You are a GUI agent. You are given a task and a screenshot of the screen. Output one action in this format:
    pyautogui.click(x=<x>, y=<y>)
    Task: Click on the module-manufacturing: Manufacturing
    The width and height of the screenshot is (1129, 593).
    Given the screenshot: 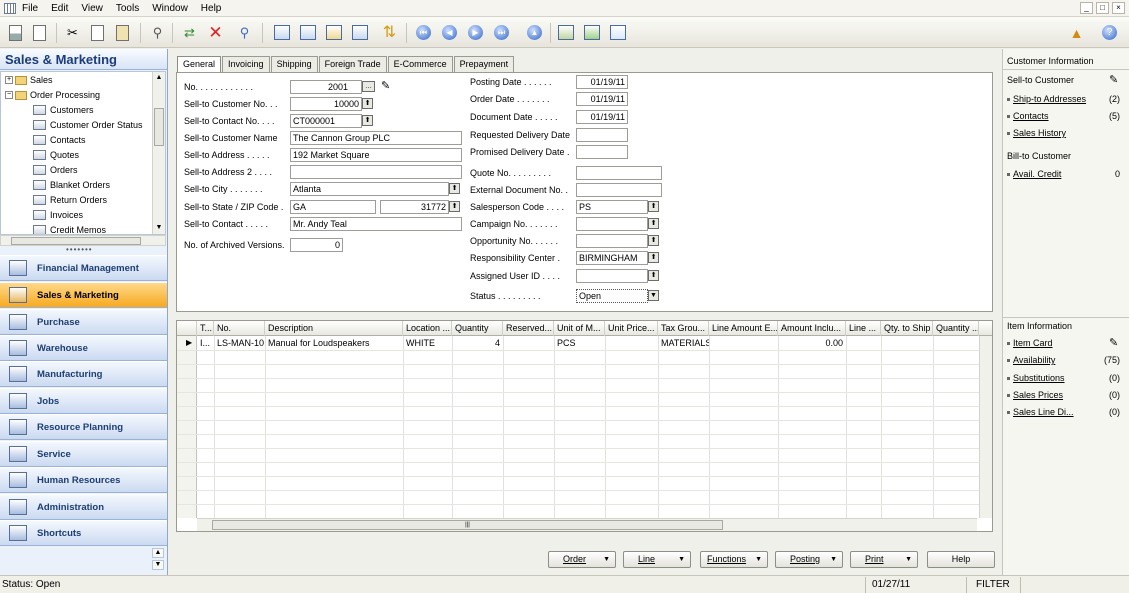 What is the action you would take?
    pyautogui.click(x=83, y=374)
    